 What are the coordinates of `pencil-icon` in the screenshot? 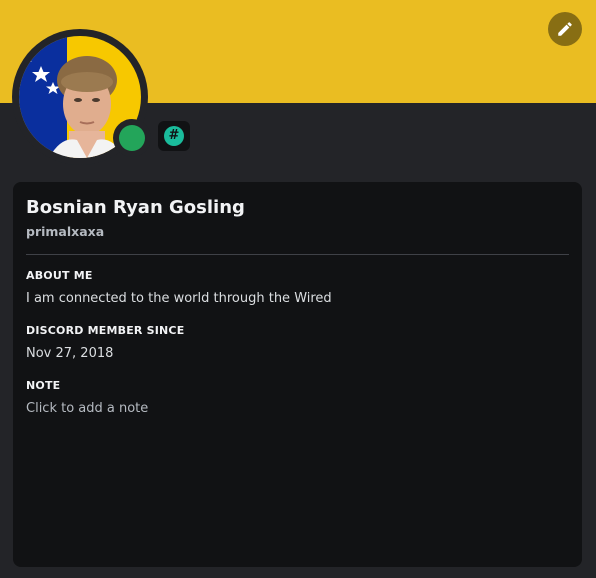 It's located at (565, 29).